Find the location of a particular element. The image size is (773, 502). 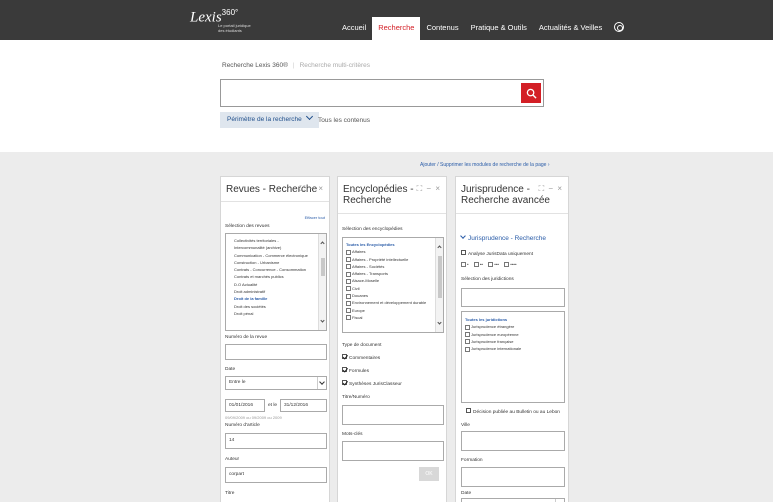

tab-recherche-multi-criteres: Recherche multi-critères is located at coordinates (335, 65).